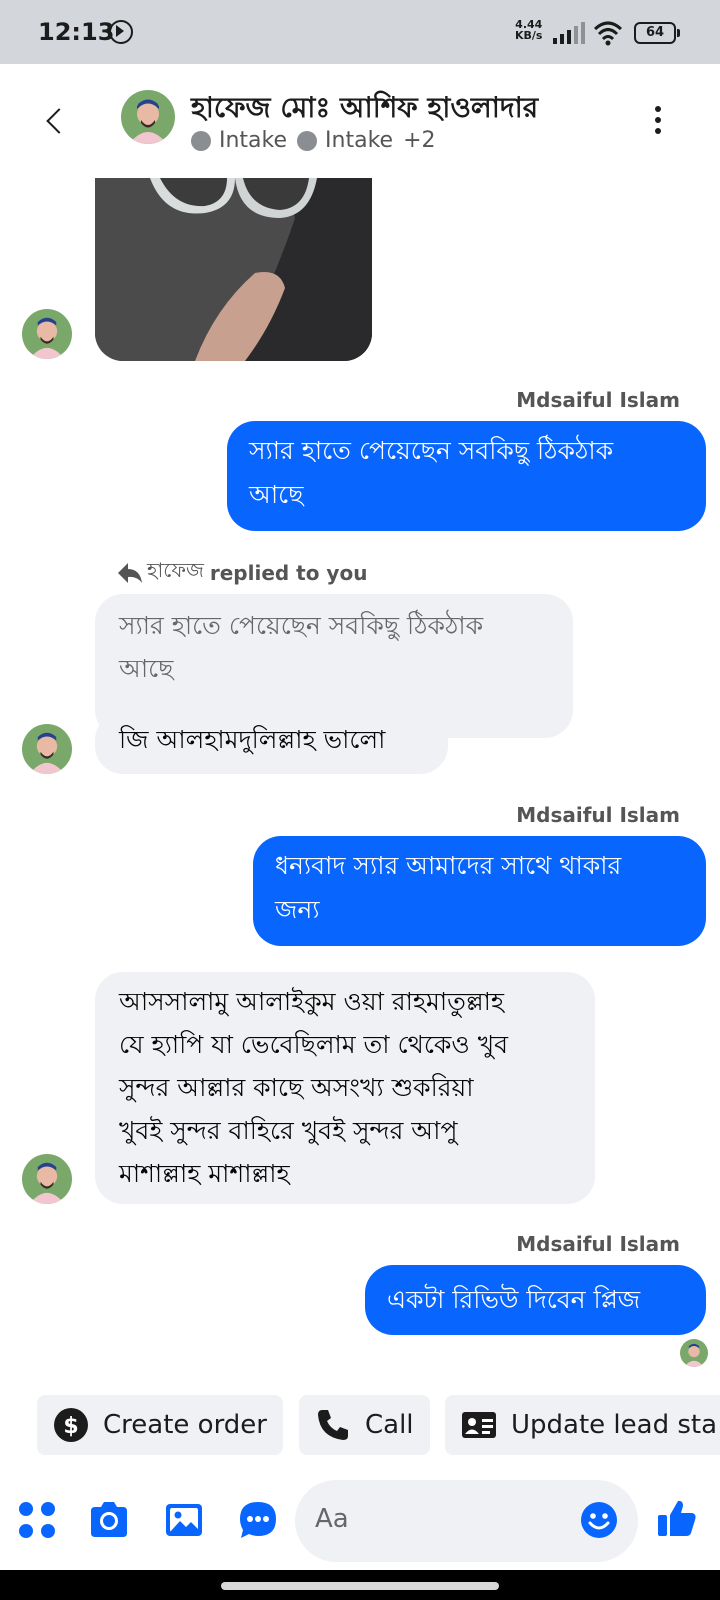  I want to click on outgoing-message: একটা রিভিউ দিবেন প্লিজ, so click(535, 1300).